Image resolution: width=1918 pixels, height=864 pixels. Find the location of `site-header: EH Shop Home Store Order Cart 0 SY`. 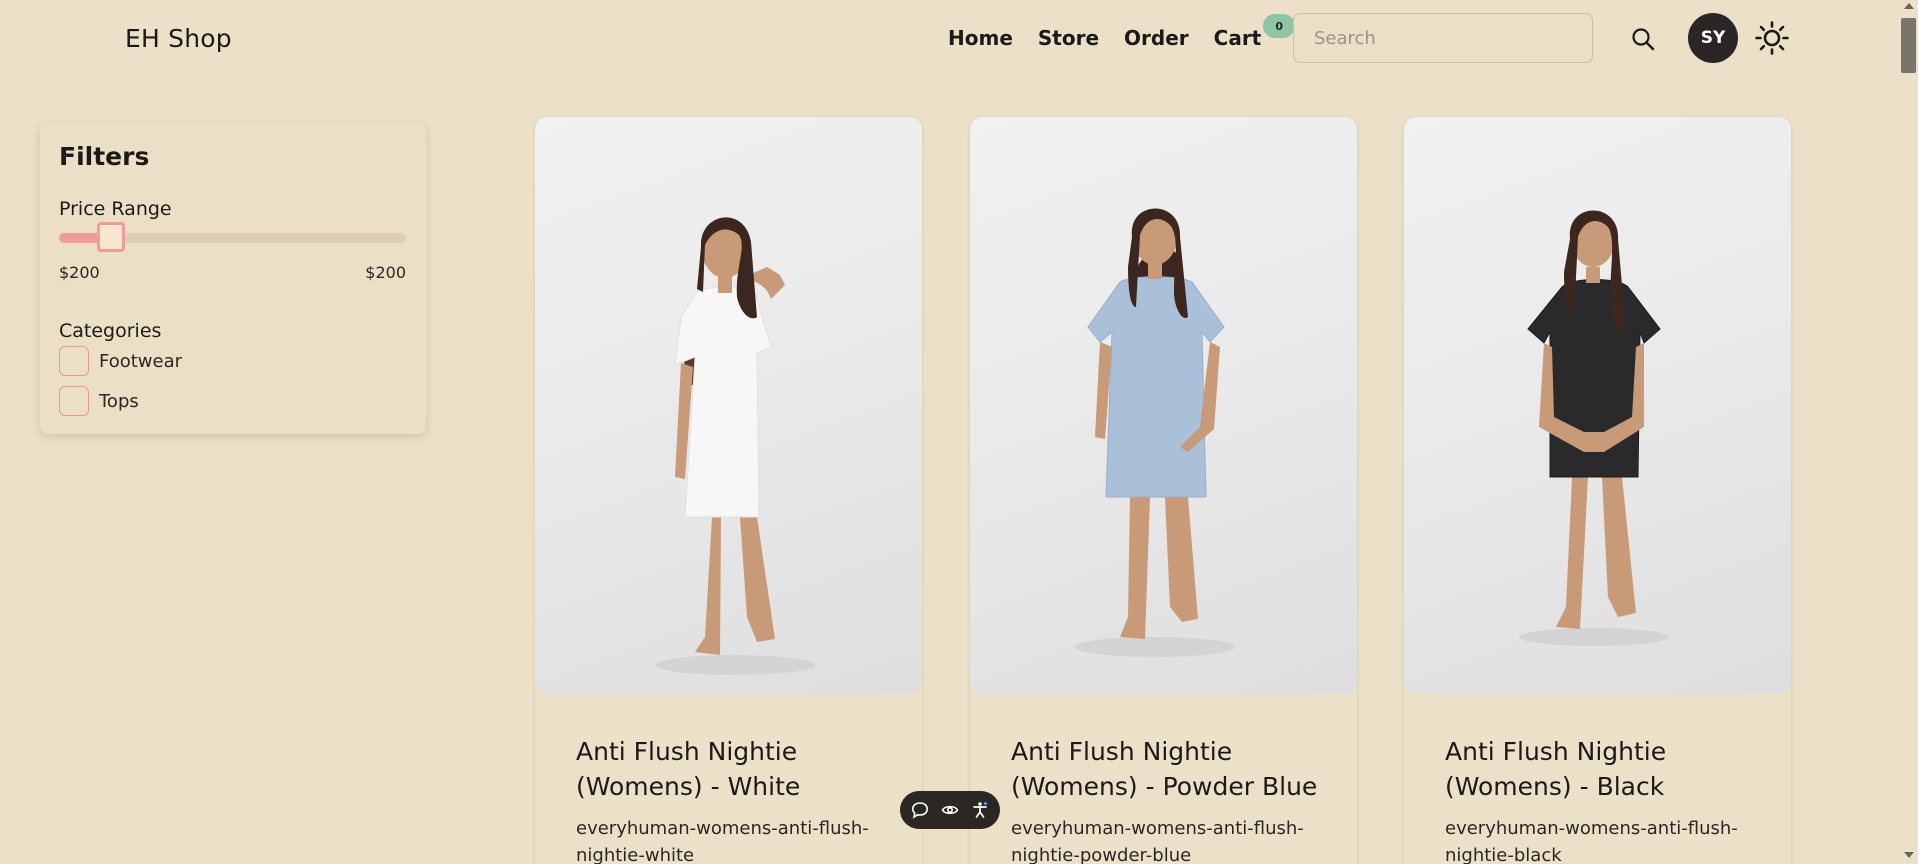

site-header: EH Shop Home Store Order Cart 0 SY is located at coordinates (950, 39).